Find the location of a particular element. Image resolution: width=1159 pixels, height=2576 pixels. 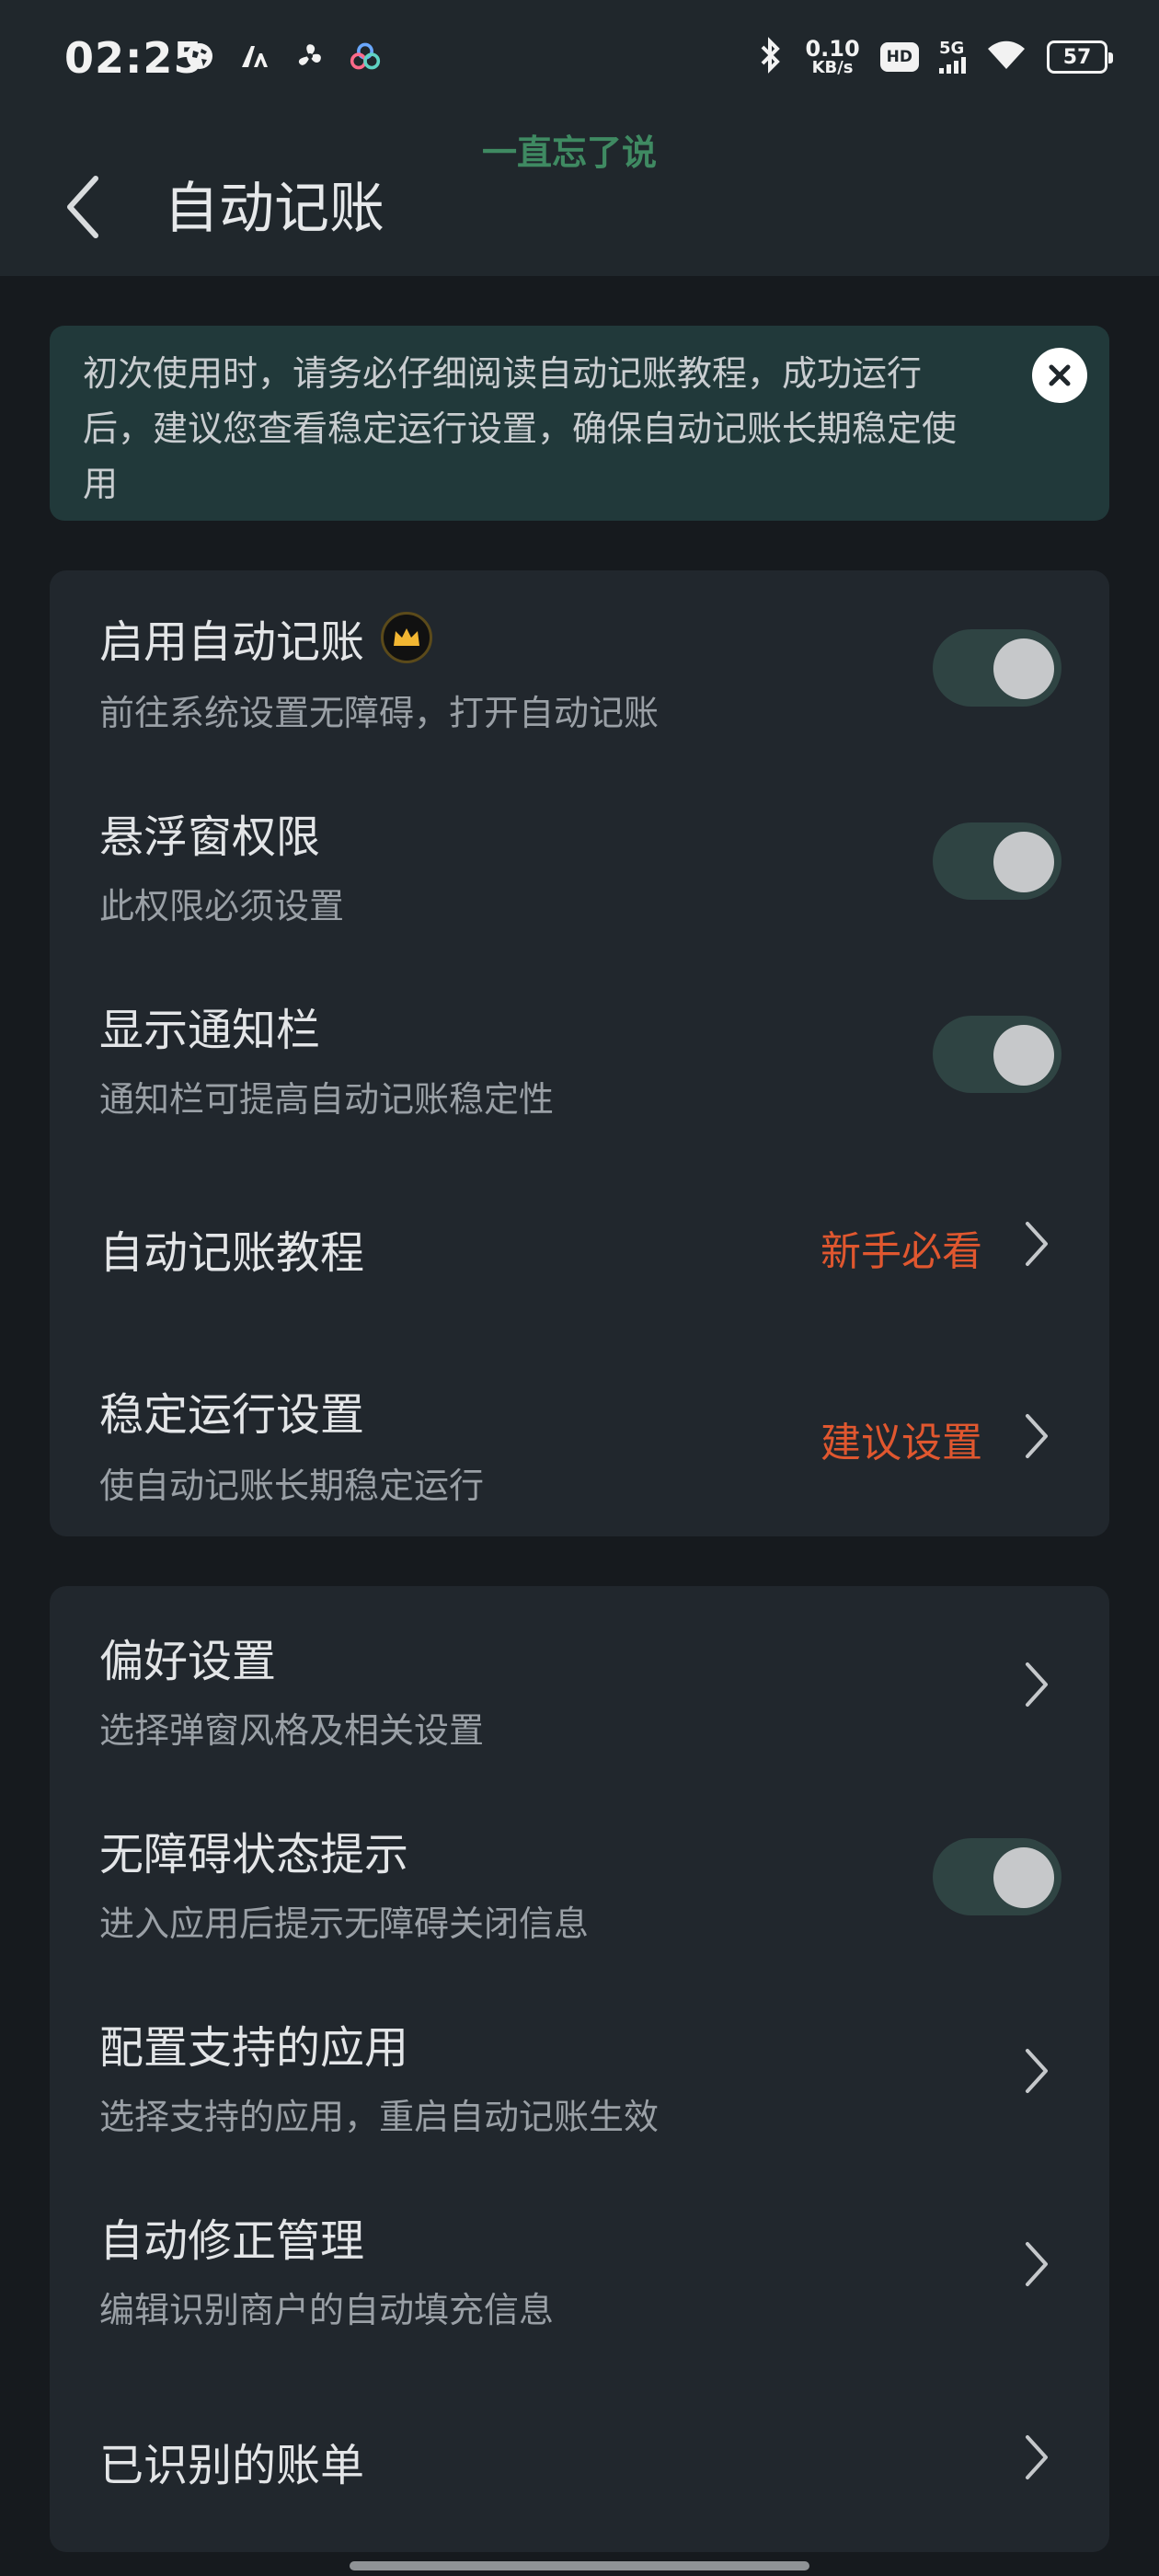

row-subtitle: 通知栏可提高自动记账稳定性 is located at coordinates (327, 1099).